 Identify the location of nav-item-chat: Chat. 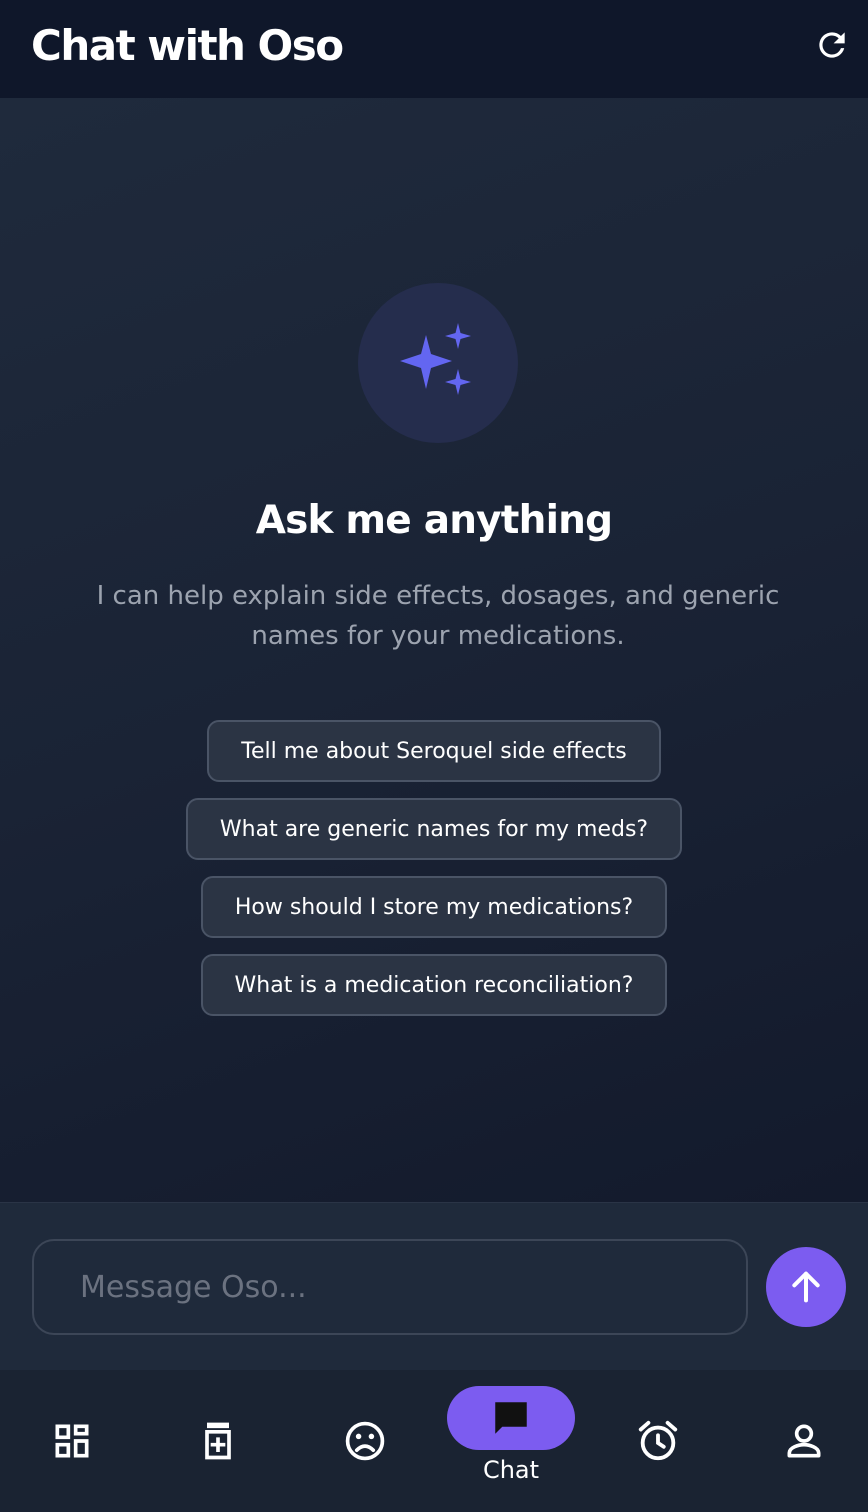
(511, 1435).